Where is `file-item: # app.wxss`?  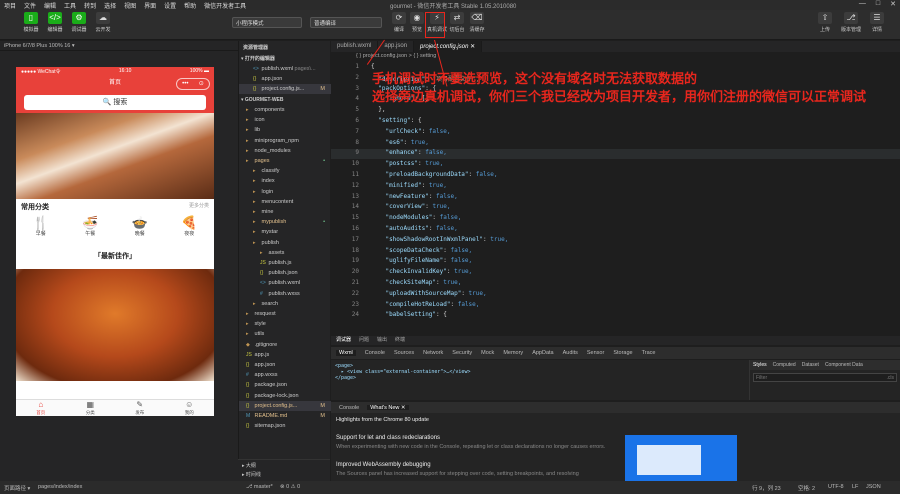 file-item: # app.wxss is located at coordinates (285, 375).